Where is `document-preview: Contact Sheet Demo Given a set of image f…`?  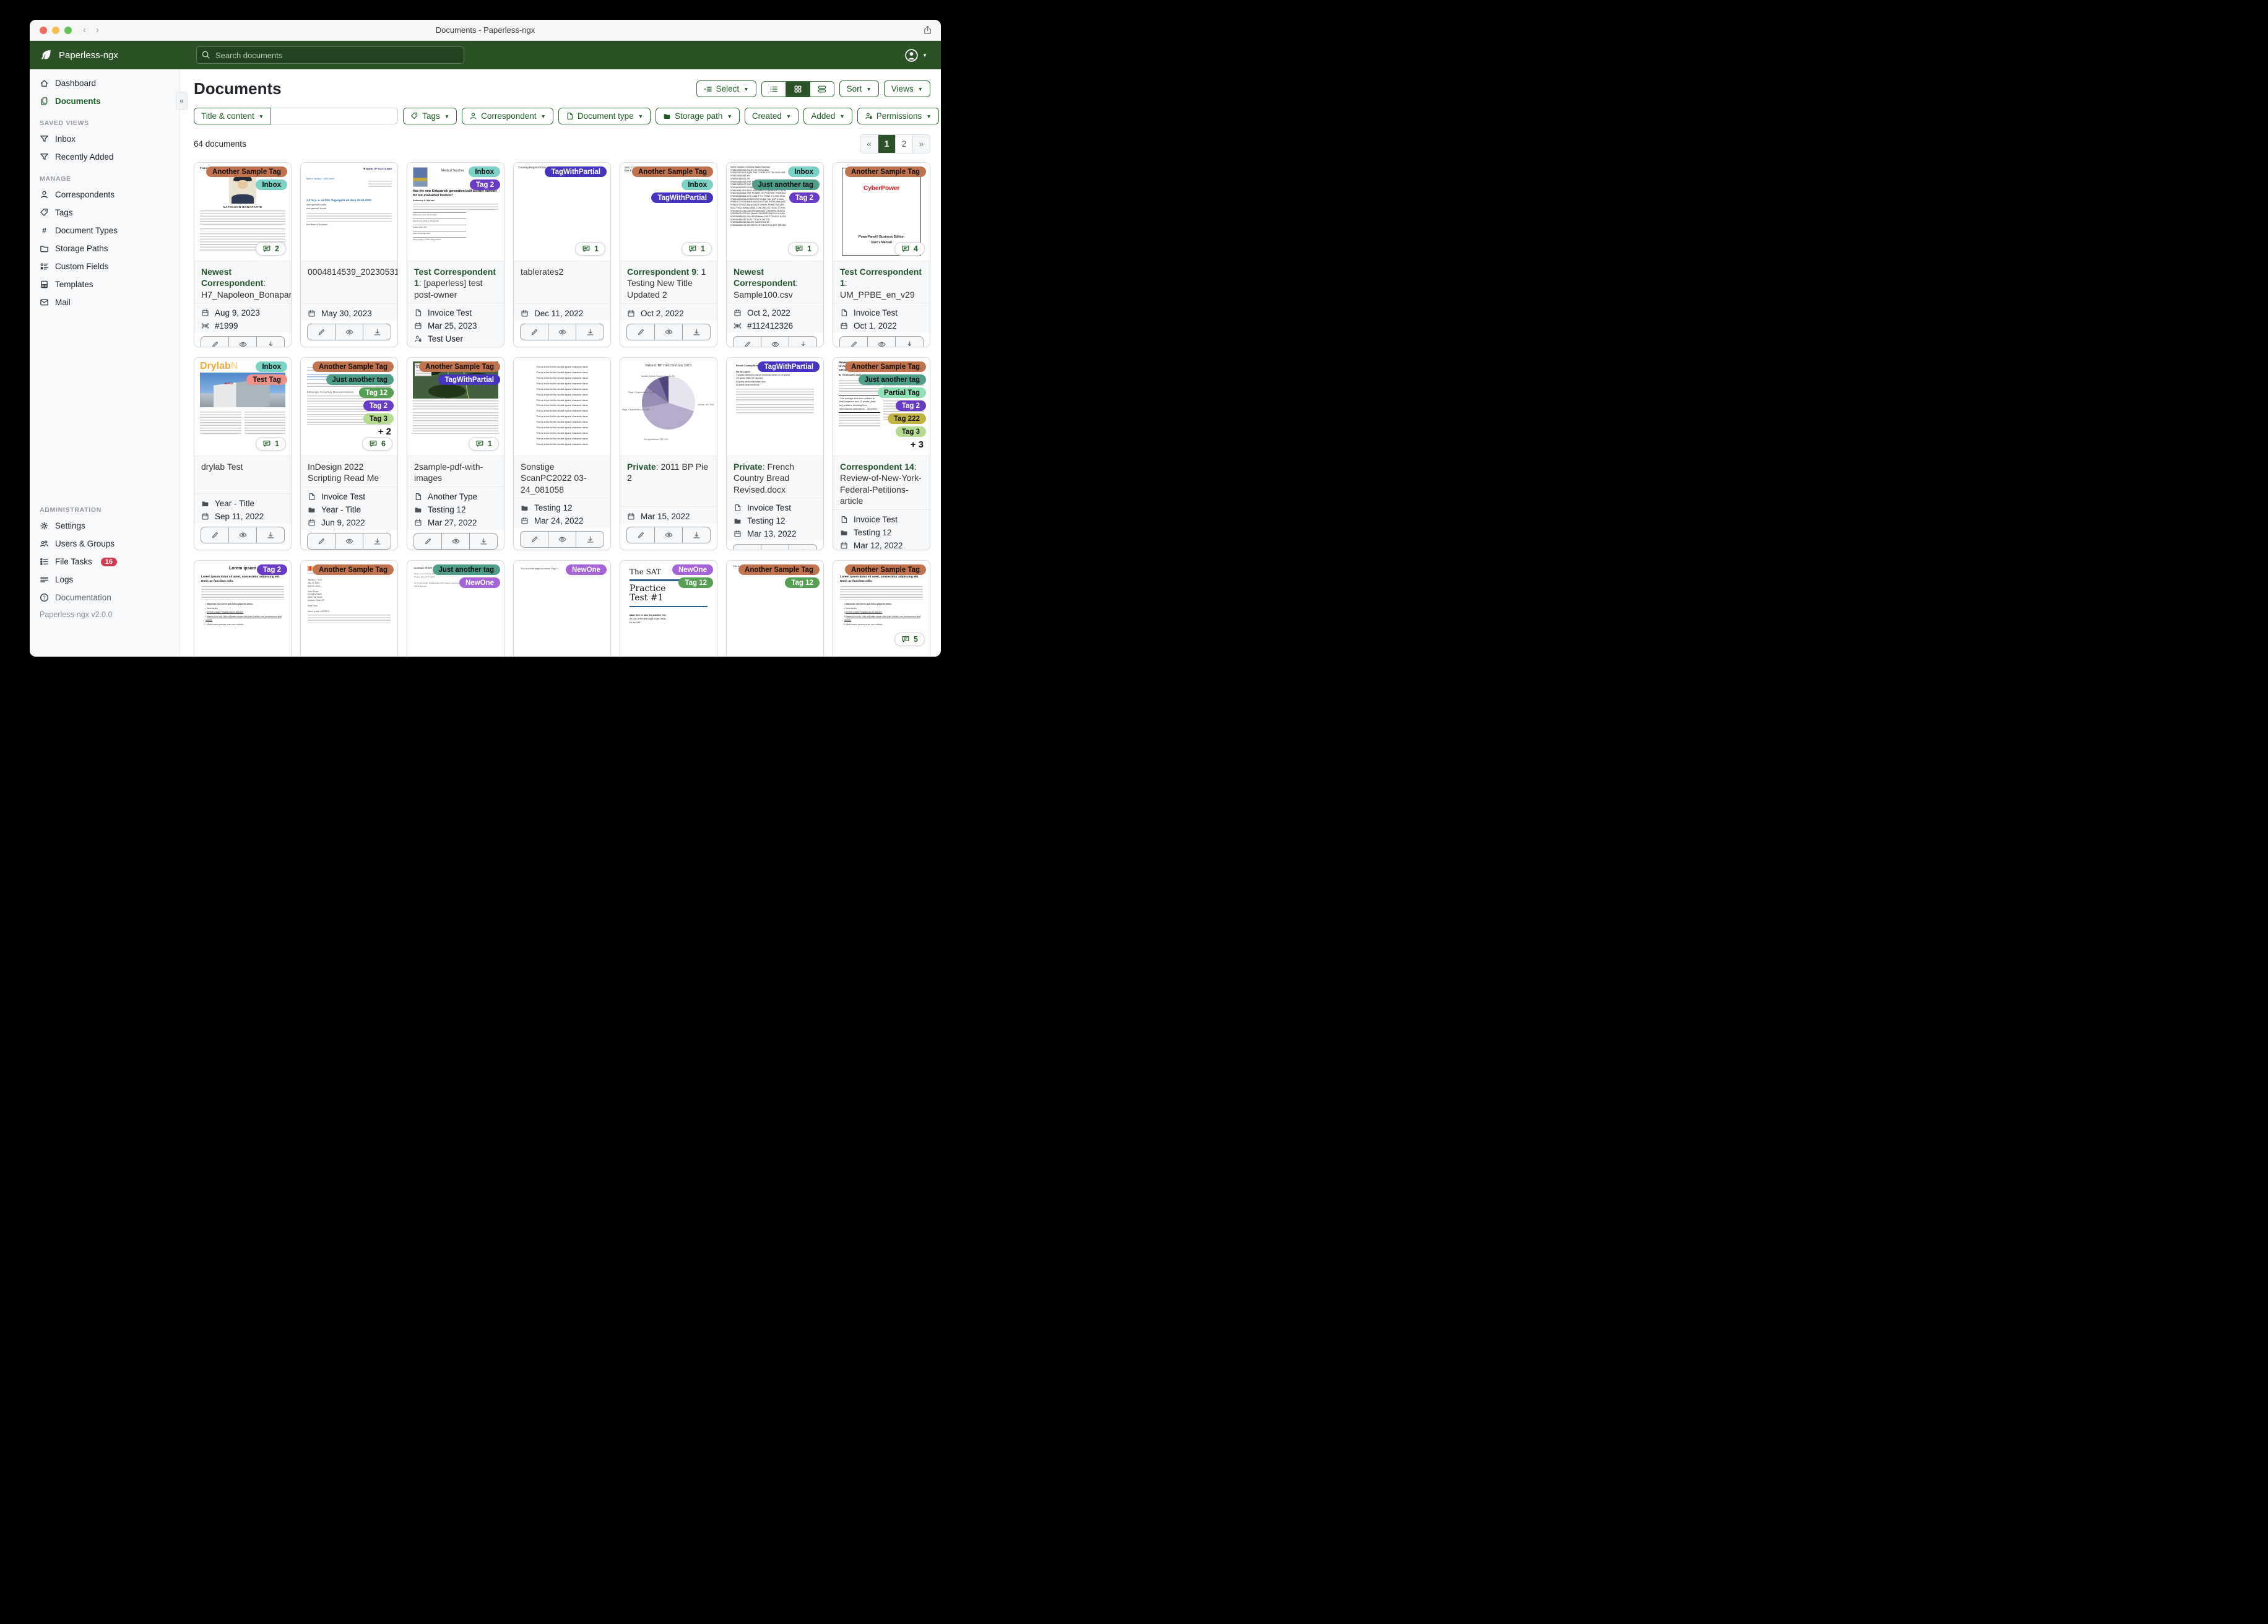 document-preview: Contact Sheet Demo Given a set of image f… is located at coordinates (455, 609).